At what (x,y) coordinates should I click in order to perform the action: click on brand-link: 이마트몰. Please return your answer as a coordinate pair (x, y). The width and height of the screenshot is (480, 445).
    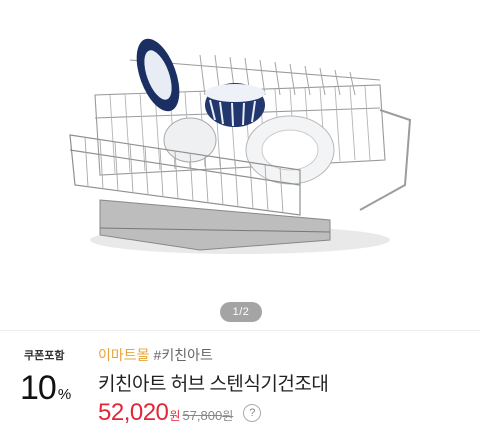
    Looking at the image, I should click on (124, 355).